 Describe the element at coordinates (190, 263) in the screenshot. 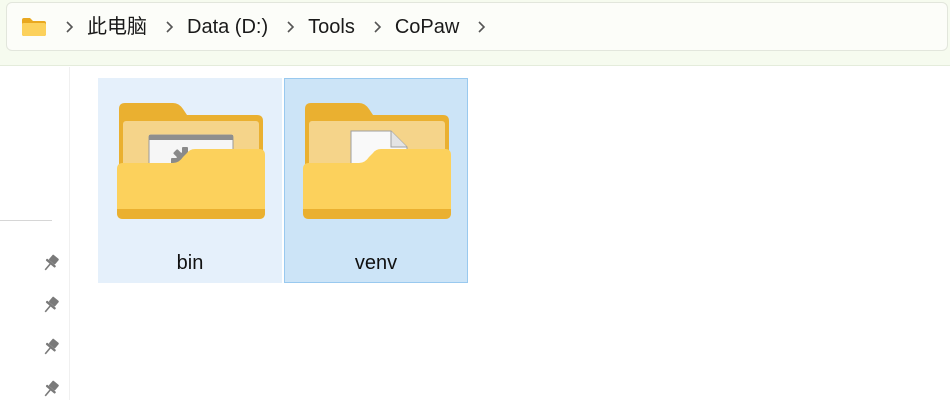

I see `folder-name: bin` at that location.